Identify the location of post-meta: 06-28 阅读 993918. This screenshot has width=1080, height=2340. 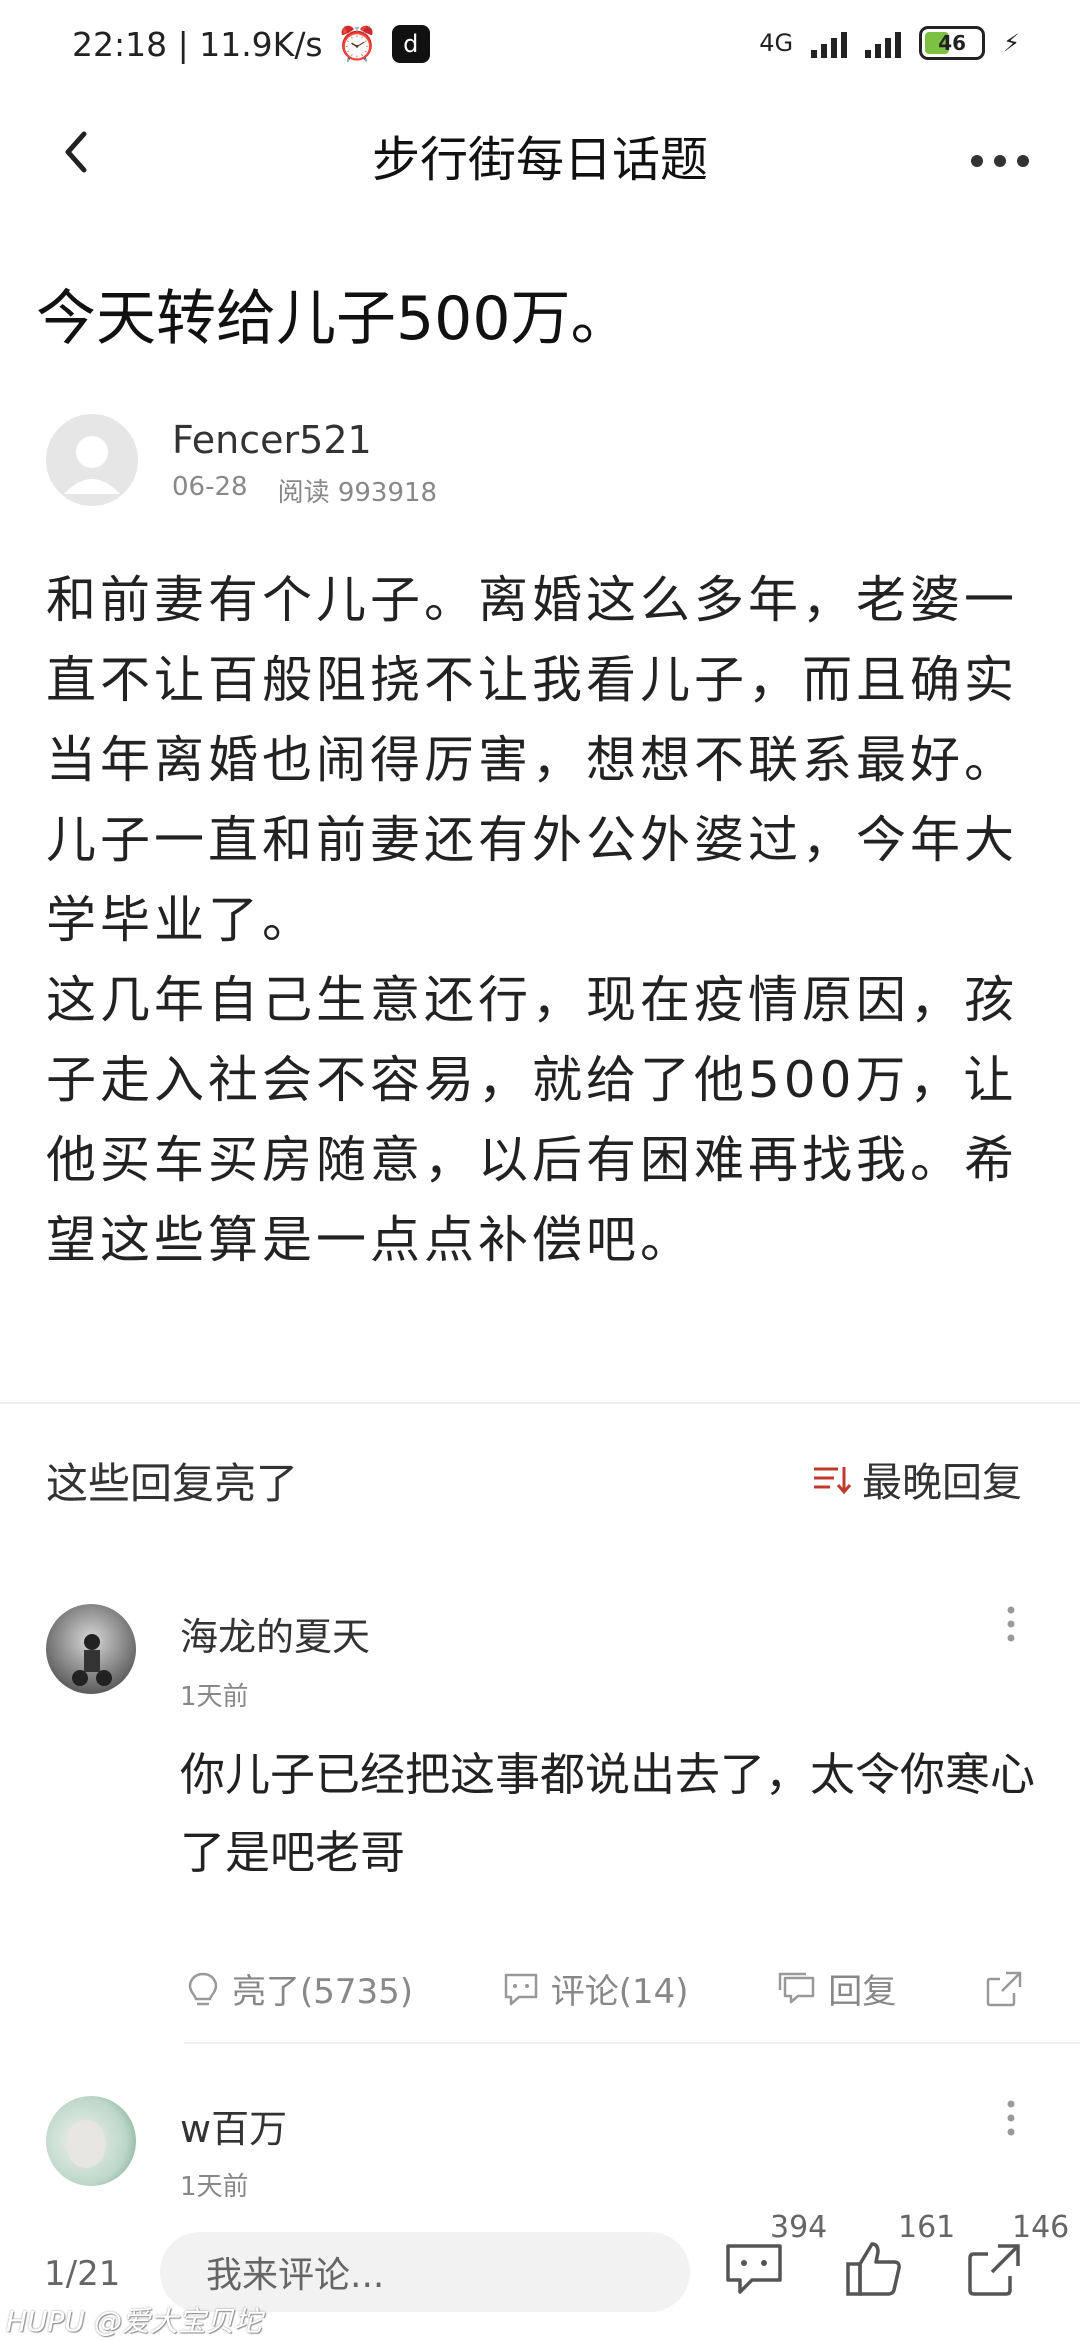
(304, 490).